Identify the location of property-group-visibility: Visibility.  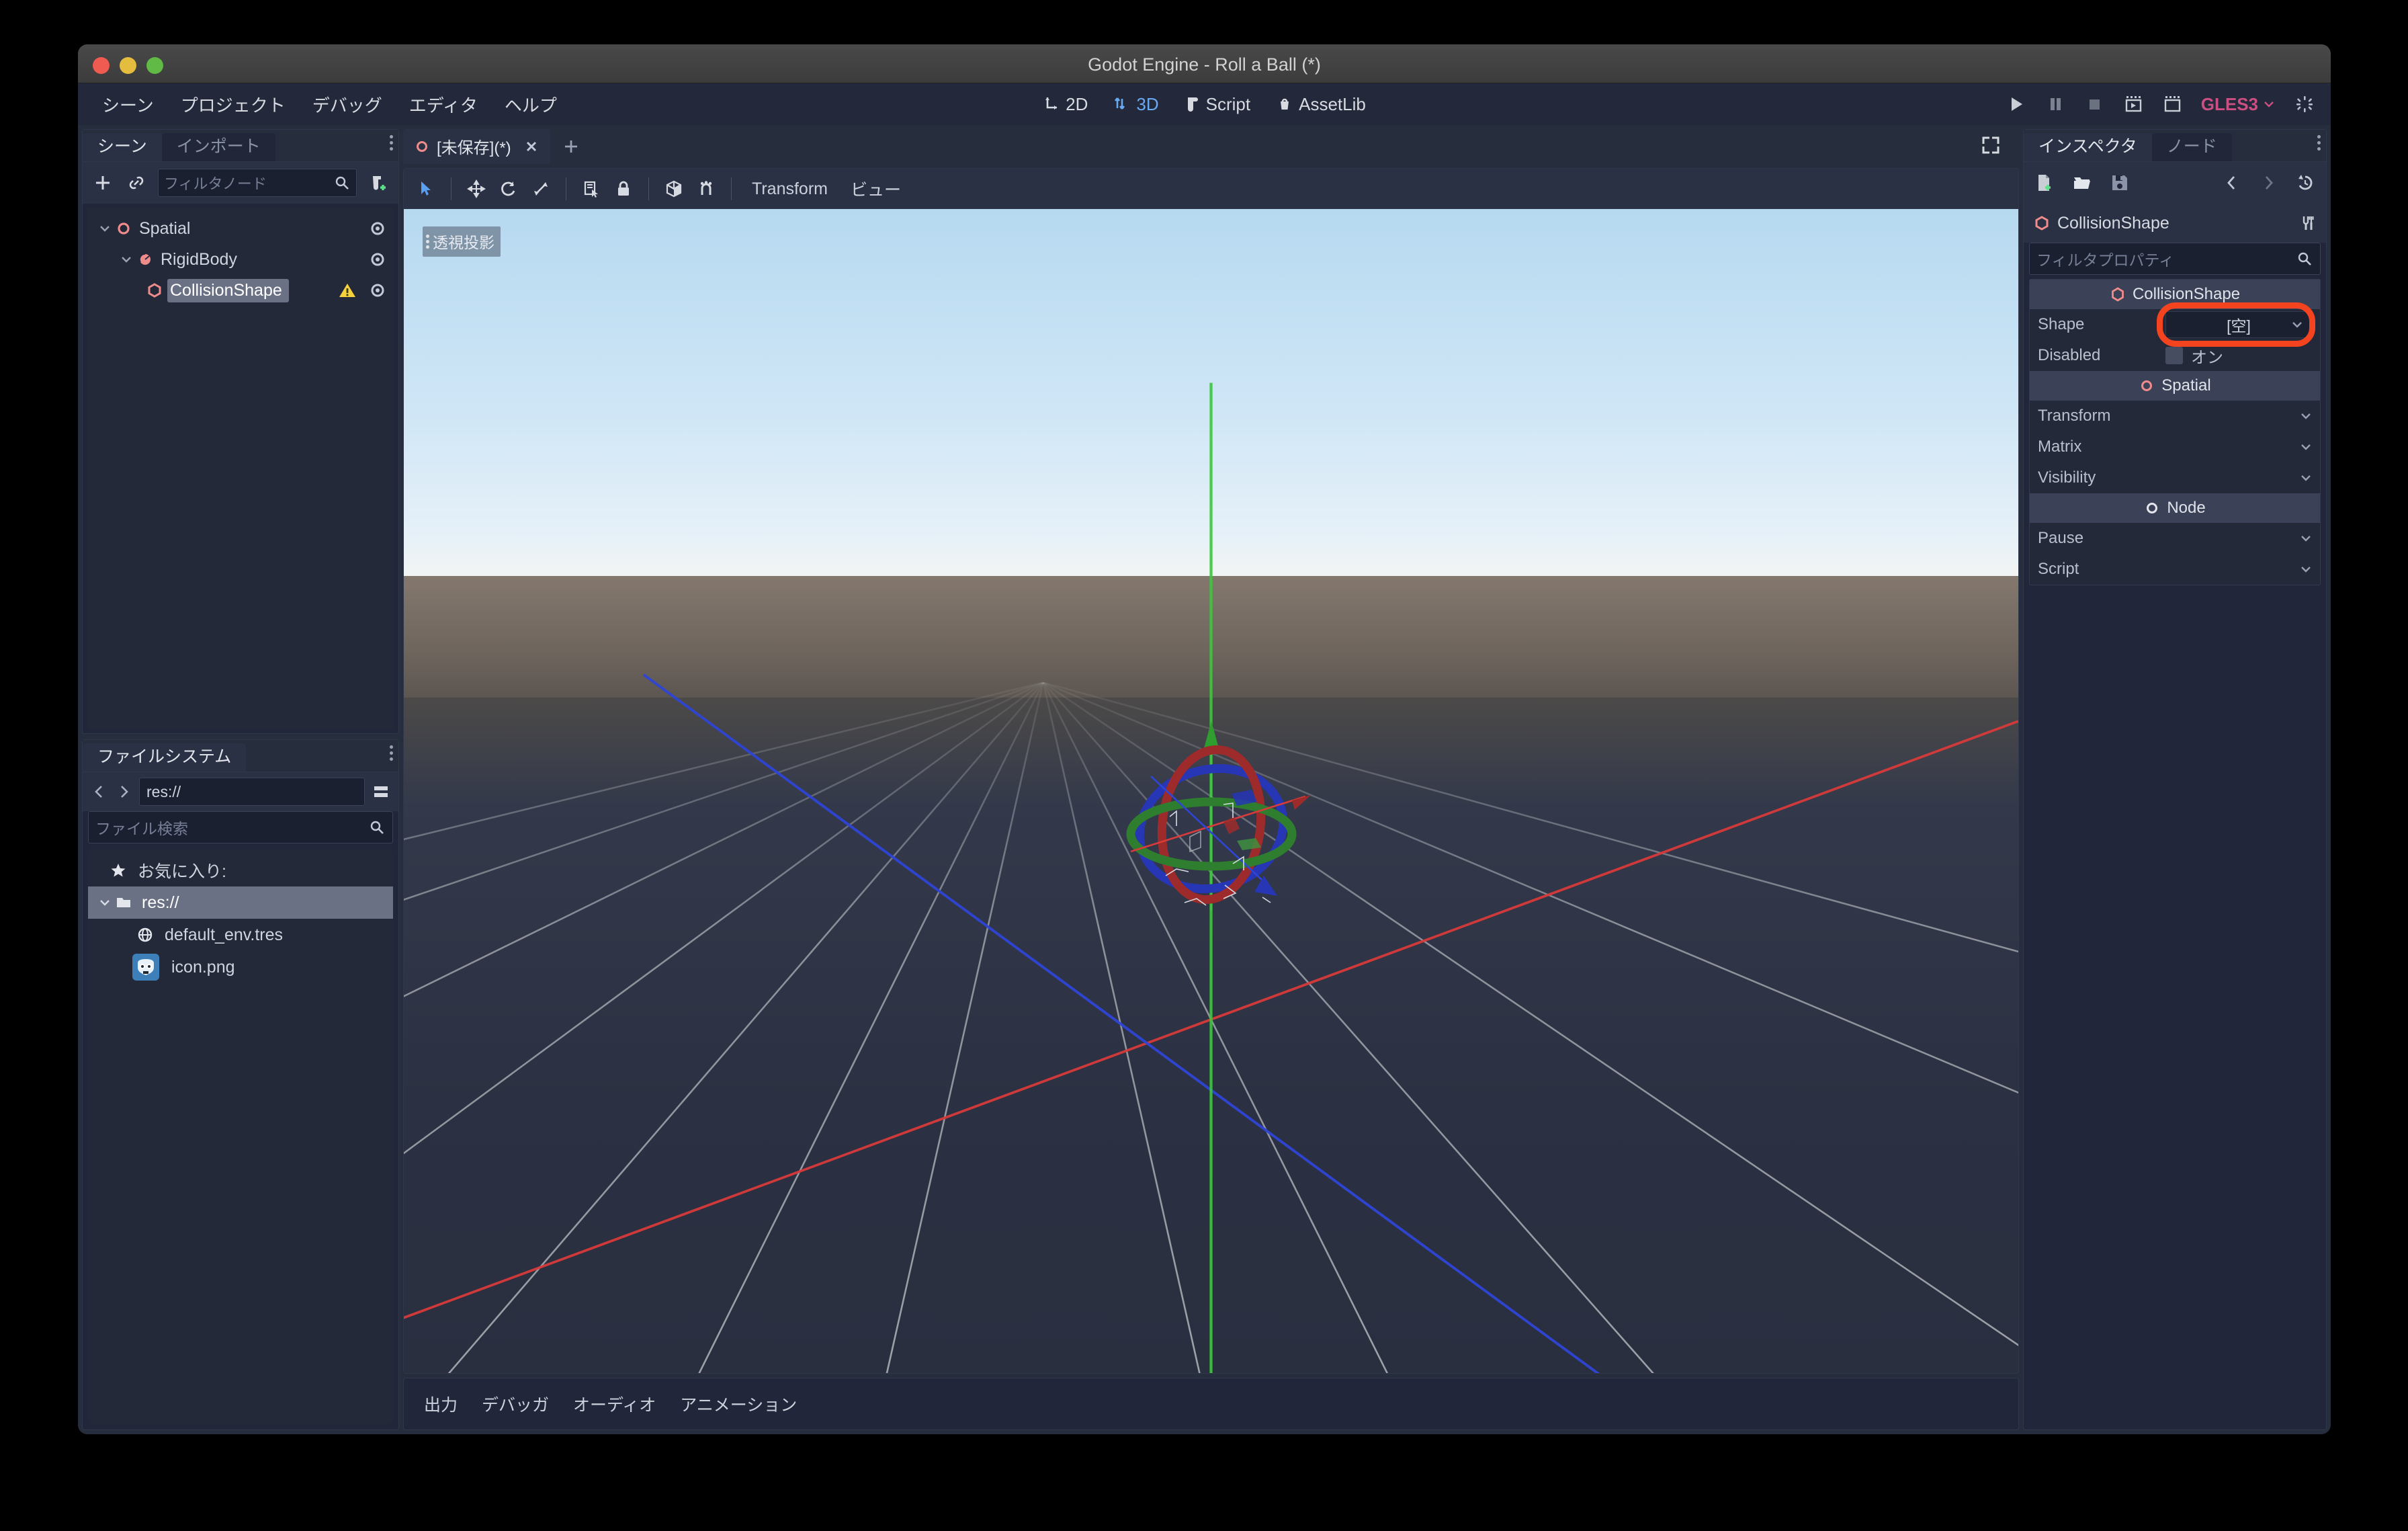
(2175, 477).